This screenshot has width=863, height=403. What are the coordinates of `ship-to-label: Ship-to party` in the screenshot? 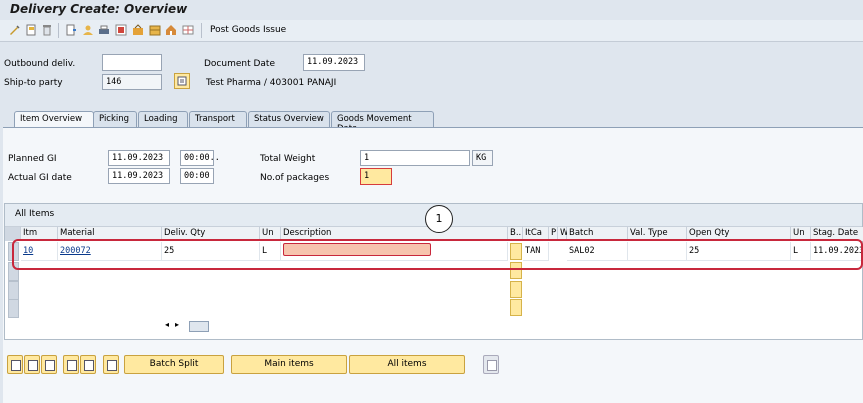 It's located at (33, 83).